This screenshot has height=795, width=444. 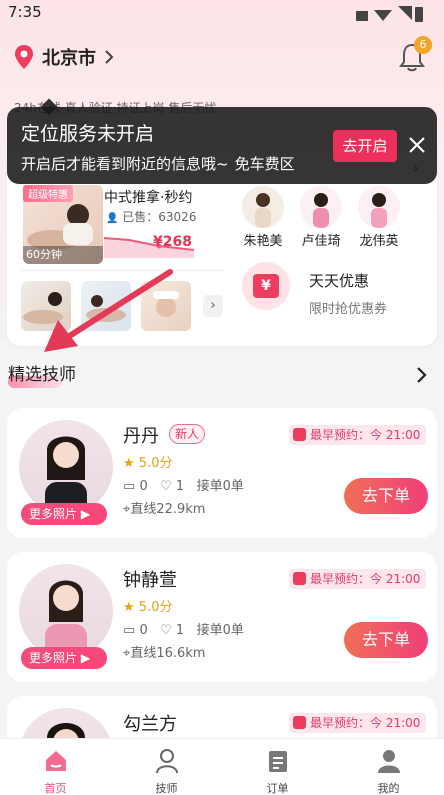 What do you see at coordinates (388, 788) in the screenshot?
I see `tab-label: 我的` at bounding box center [388, 788].